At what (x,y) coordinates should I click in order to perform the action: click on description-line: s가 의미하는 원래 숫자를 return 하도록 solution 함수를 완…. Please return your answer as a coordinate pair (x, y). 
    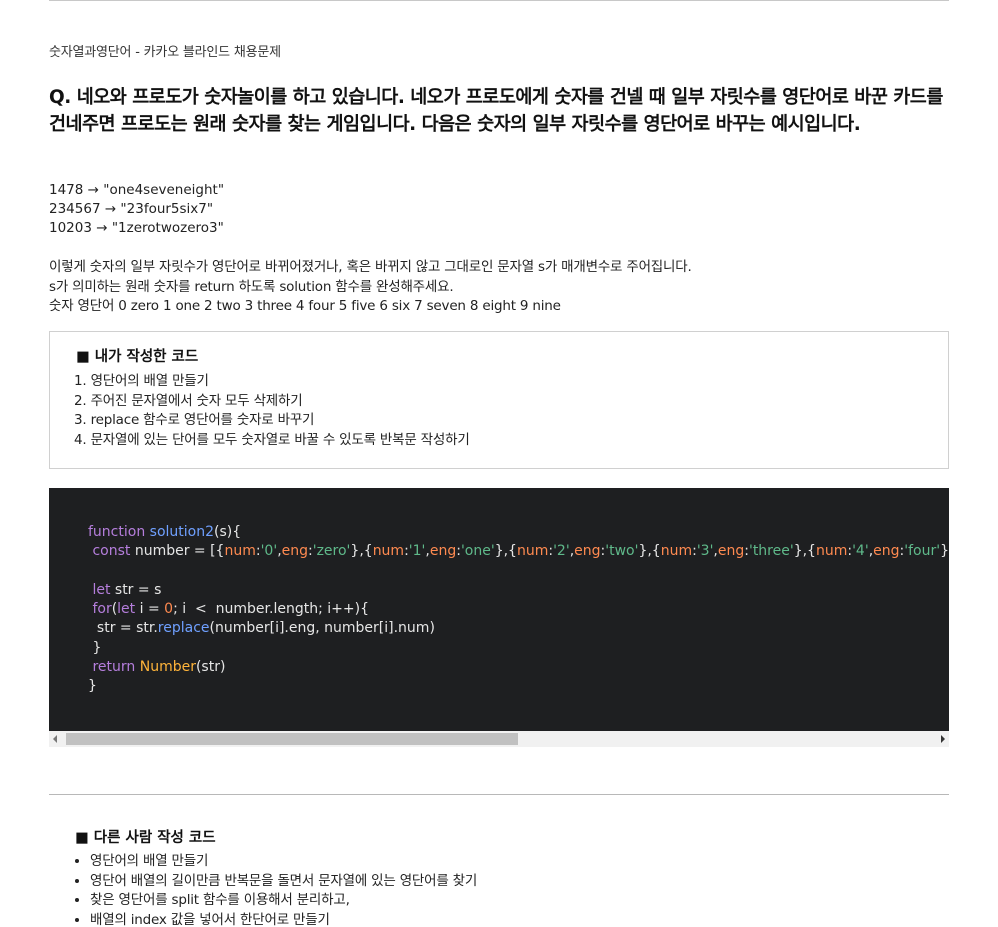
    Looking at the image, I should click on (251, 286).